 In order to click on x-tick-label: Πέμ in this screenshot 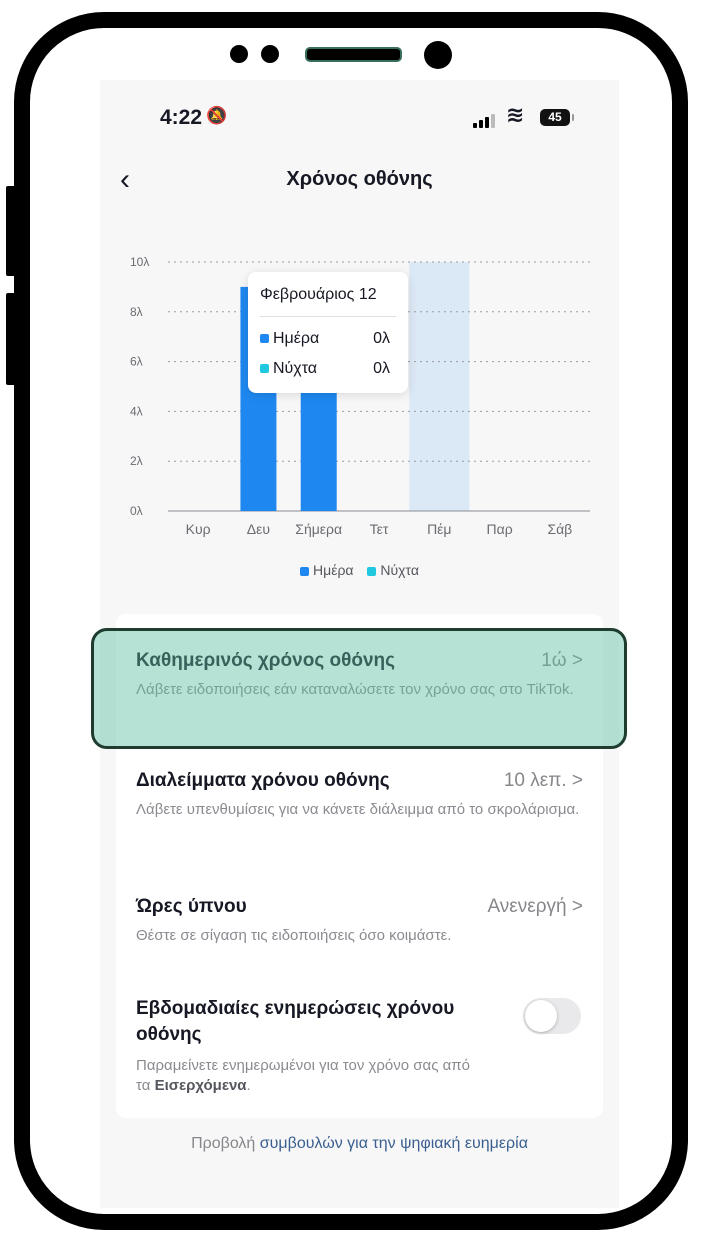, I will do `click(439, 529)`.